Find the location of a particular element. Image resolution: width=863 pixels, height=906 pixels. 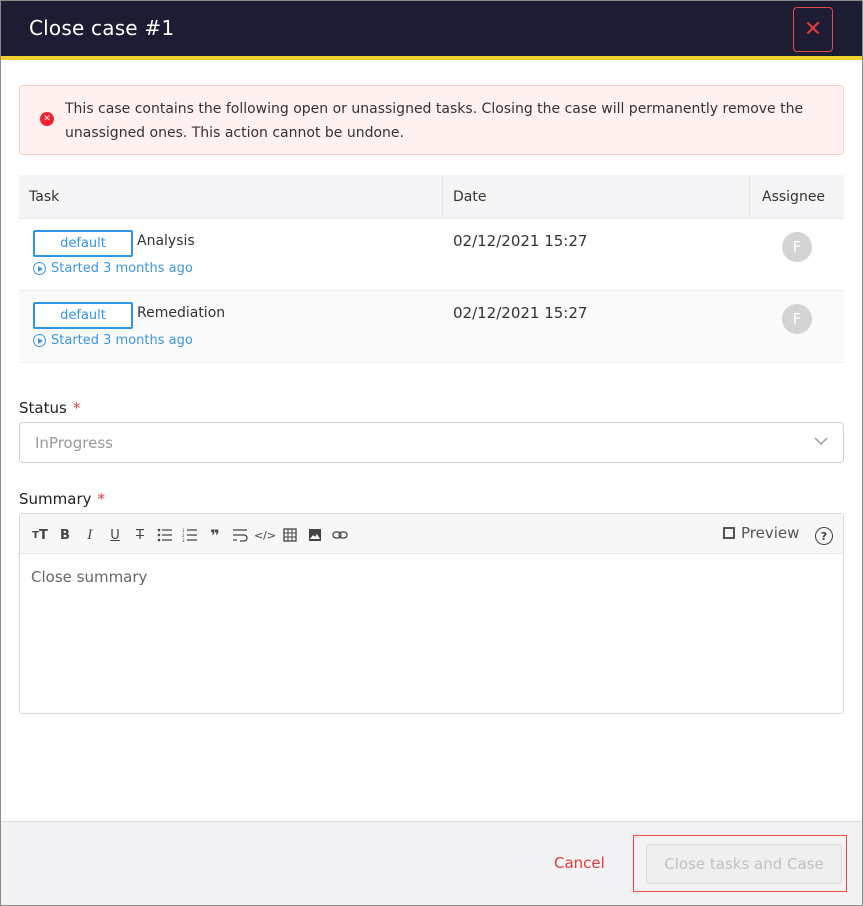

dialog-title: Close case #1 is located at coordinates (102, 28).